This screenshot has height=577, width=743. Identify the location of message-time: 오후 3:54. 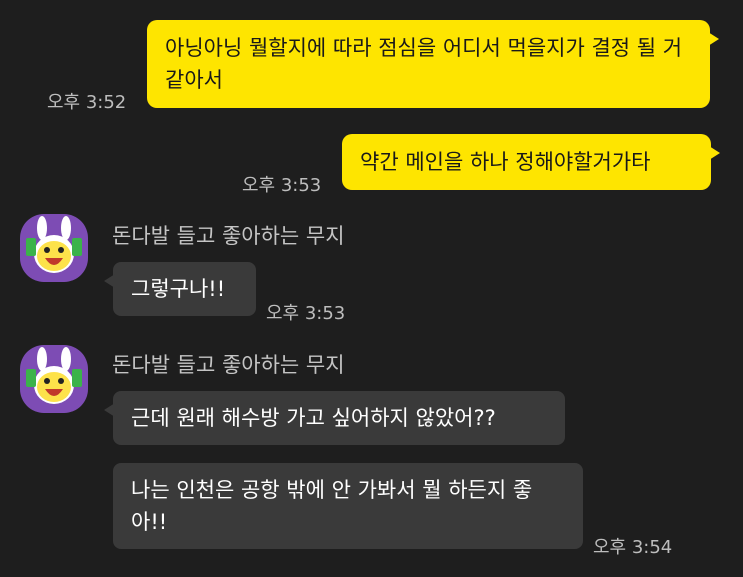
(633, 547).